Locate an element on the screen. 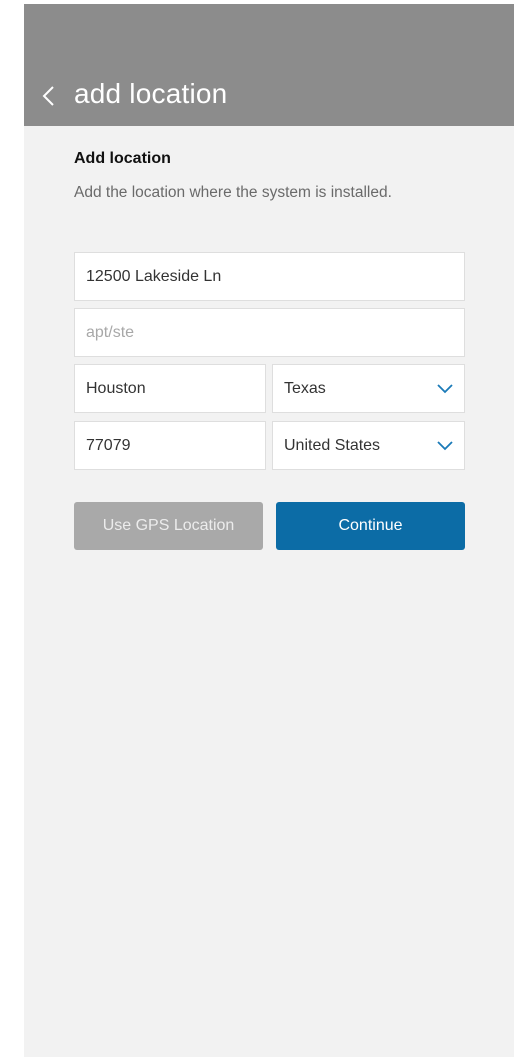  state-value: Texas is located at coordinates (305, 388).